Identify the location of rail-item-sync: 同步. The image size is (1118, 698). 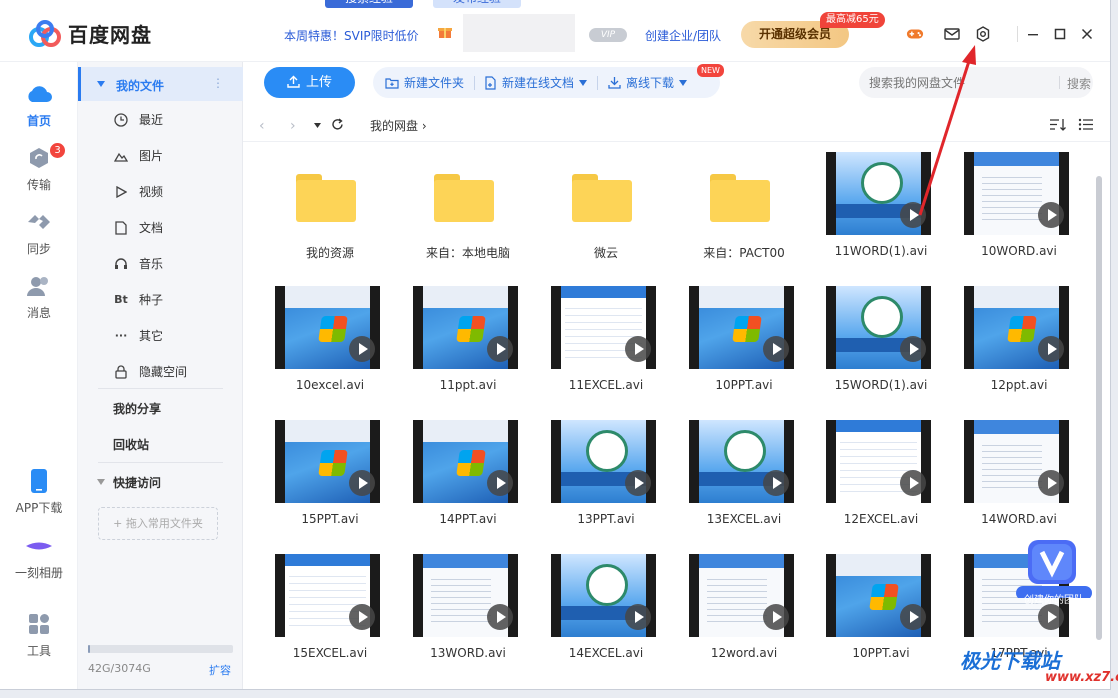
(39, 232).